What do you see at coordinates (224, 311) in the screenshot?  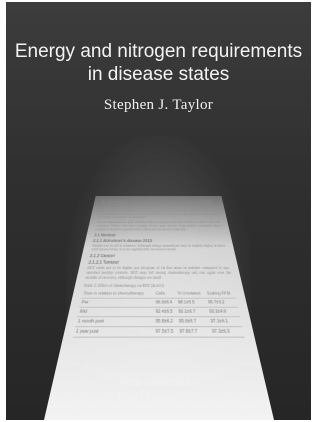 I see `paper-table-cell: 93.3±4.9` at bounding box center [224, 311].